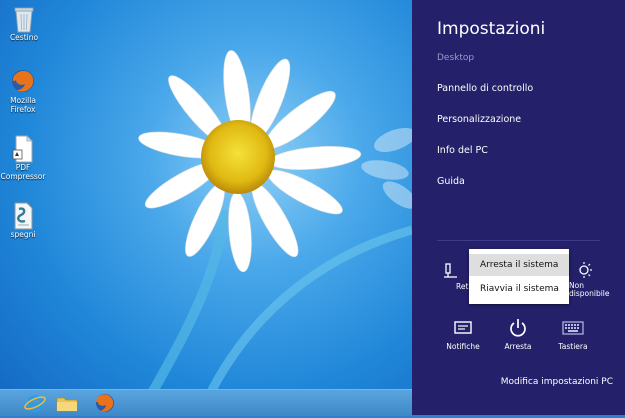  What do you see at coordinates (451, 181) in the screenshot?
I see `link-help: Guida` at bounding box center [451, 181].